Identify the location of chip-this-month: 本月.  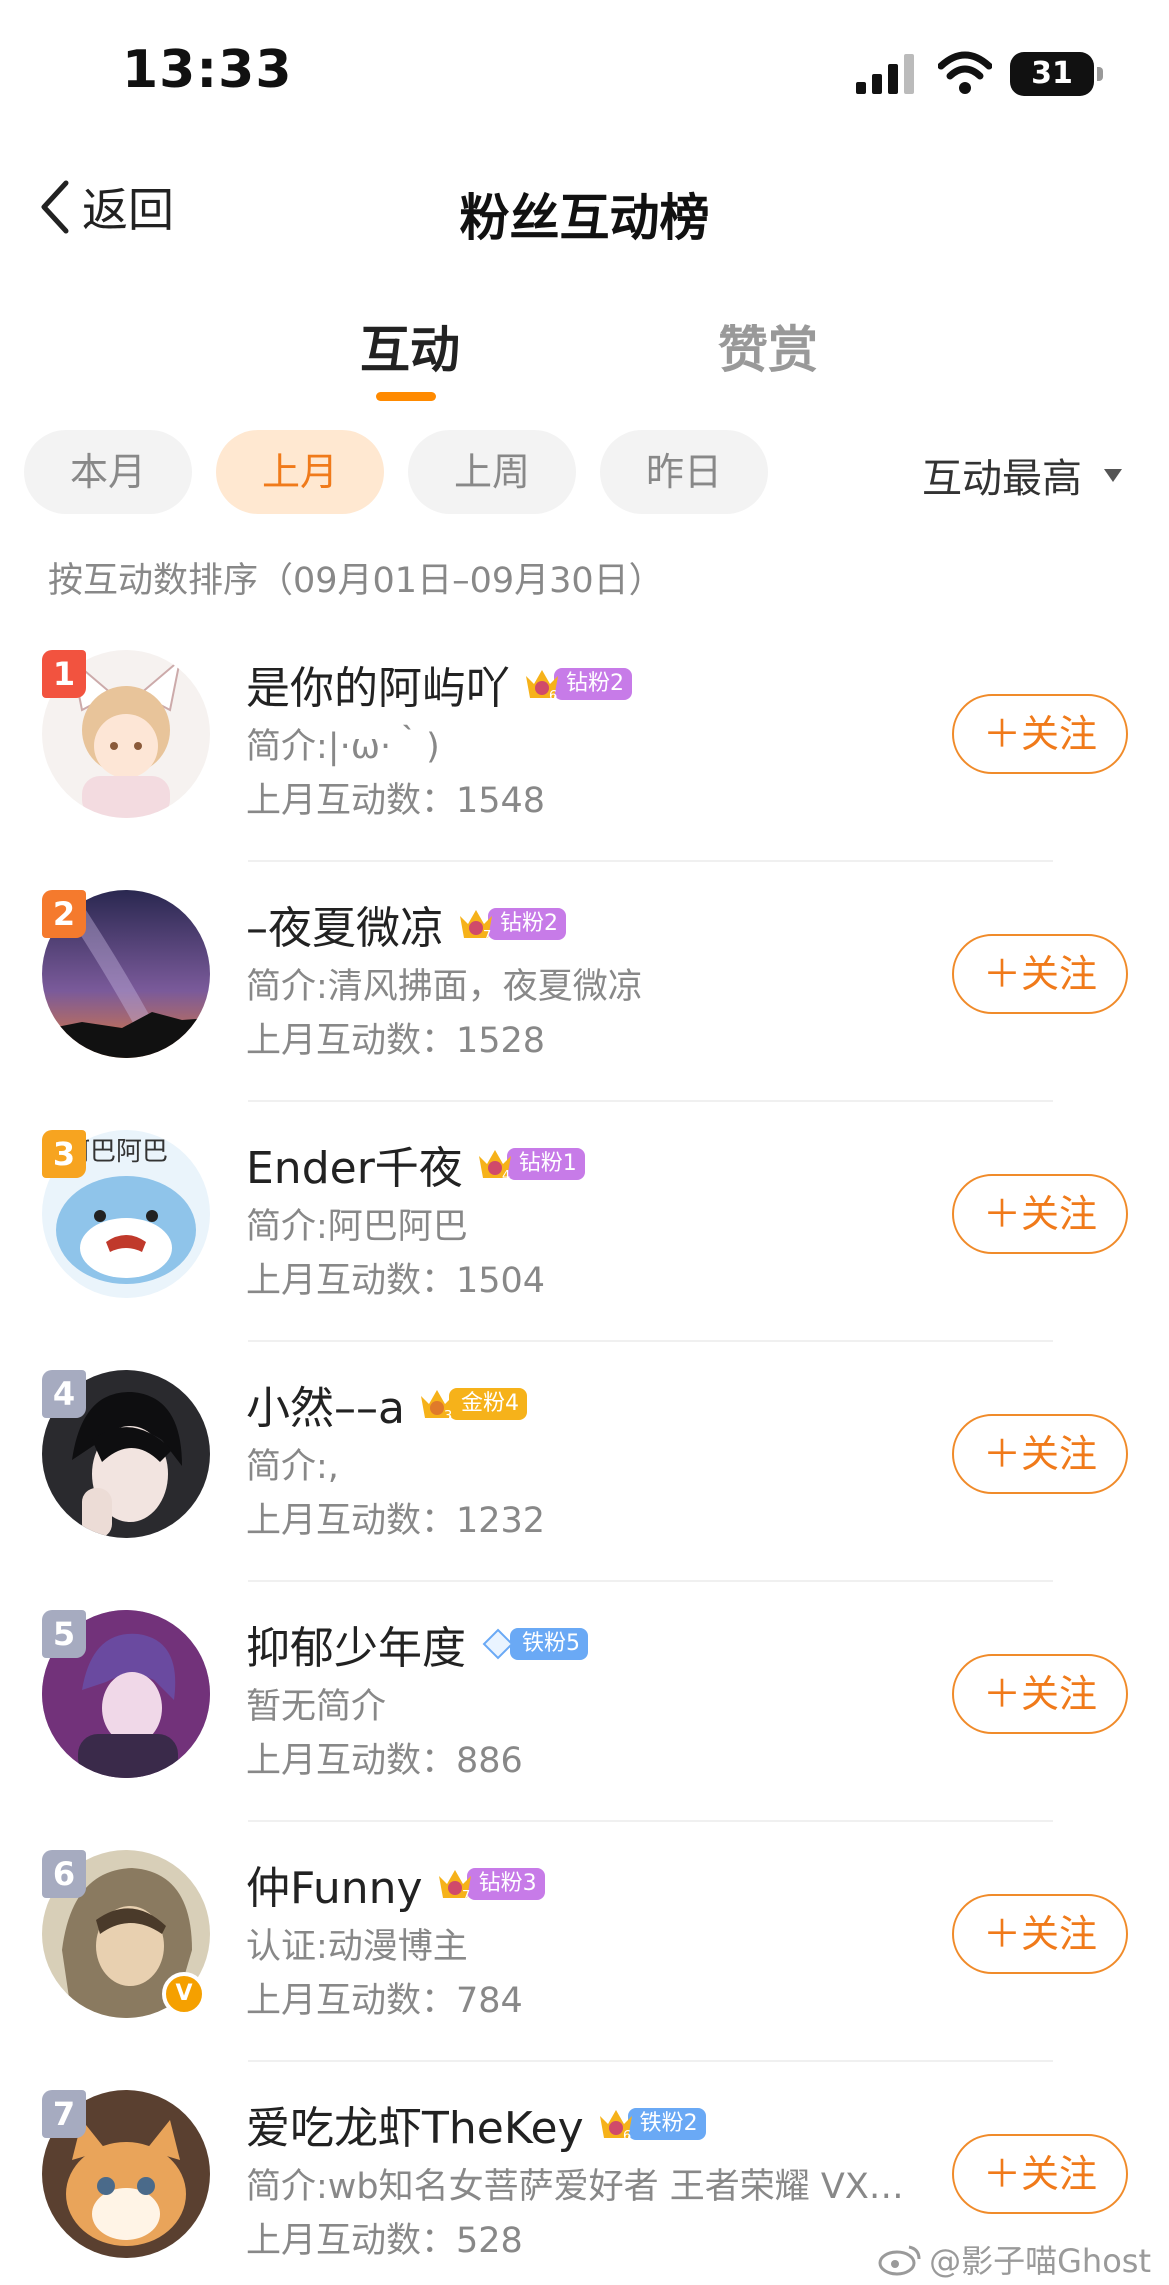
(108, 472).